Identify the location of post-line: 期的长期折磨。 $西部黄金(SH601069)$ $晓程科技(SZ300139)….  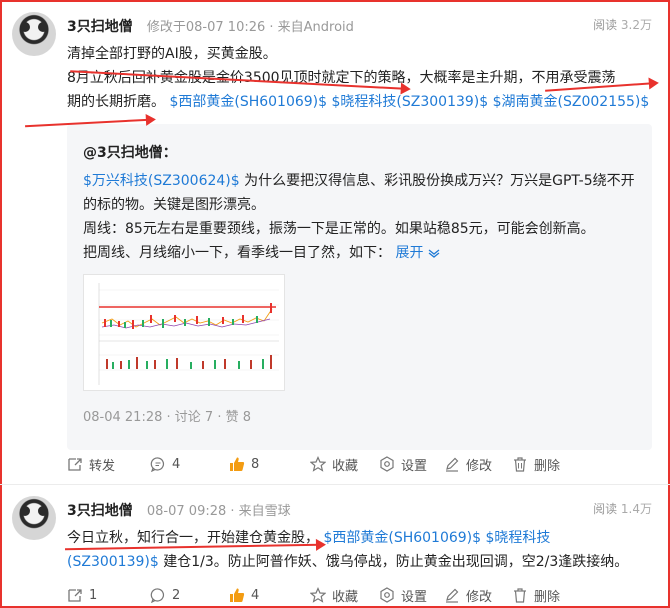
(358, 102).